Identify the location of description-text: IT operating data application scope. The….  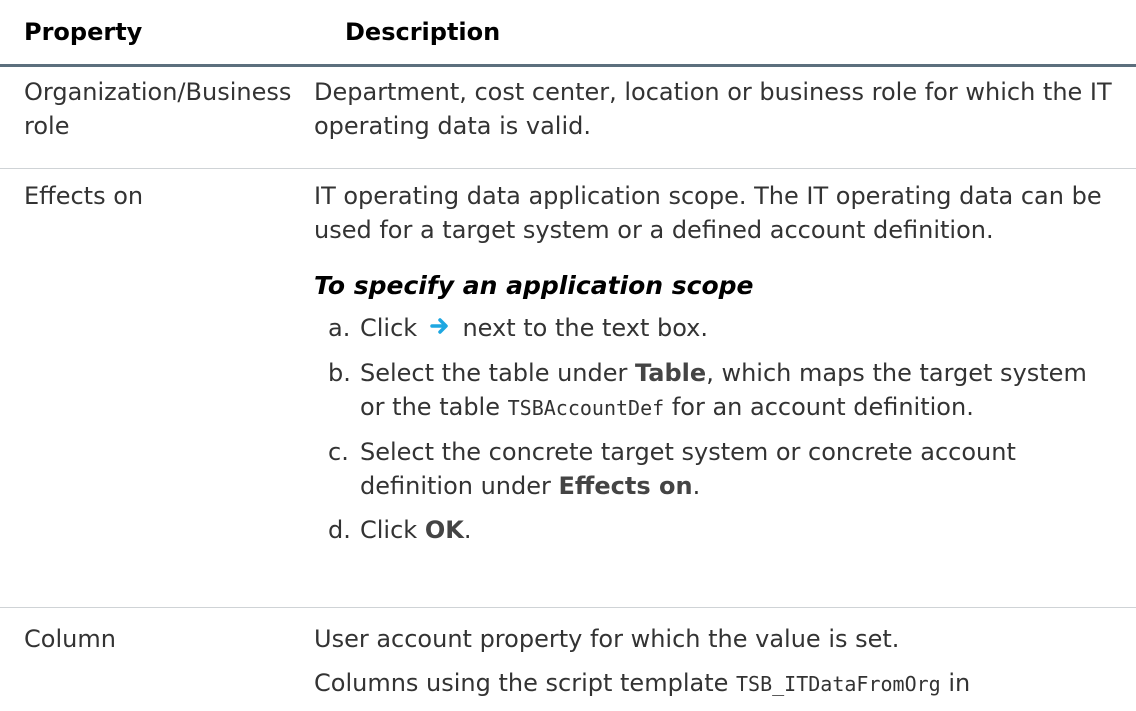
(708, 213).